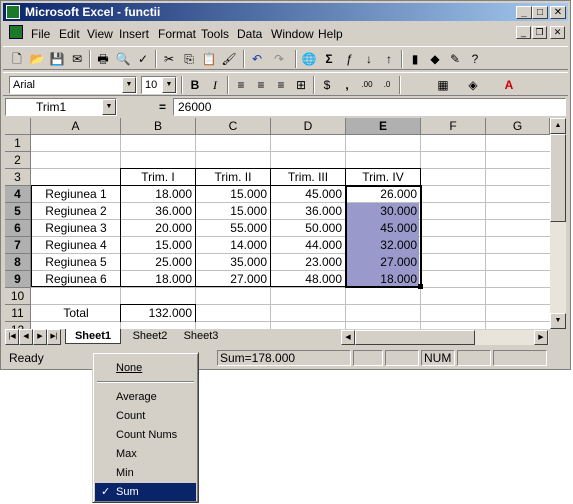 This screenshot has width=573, height=504. What do you see at coordinates (279, 59) in the screenshot?
I see `redo-icon: ↷` at bounding box center [279, 59].